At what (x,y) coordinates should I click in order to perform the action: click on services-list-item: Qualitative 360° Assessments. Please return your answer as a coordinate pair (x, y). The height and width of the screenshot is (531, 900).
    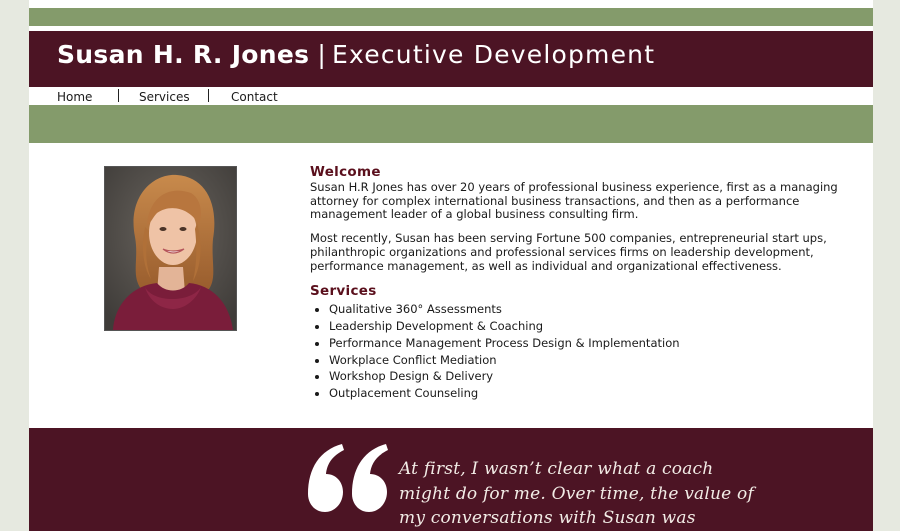
    Looking at the image, I should click on (584, 309).